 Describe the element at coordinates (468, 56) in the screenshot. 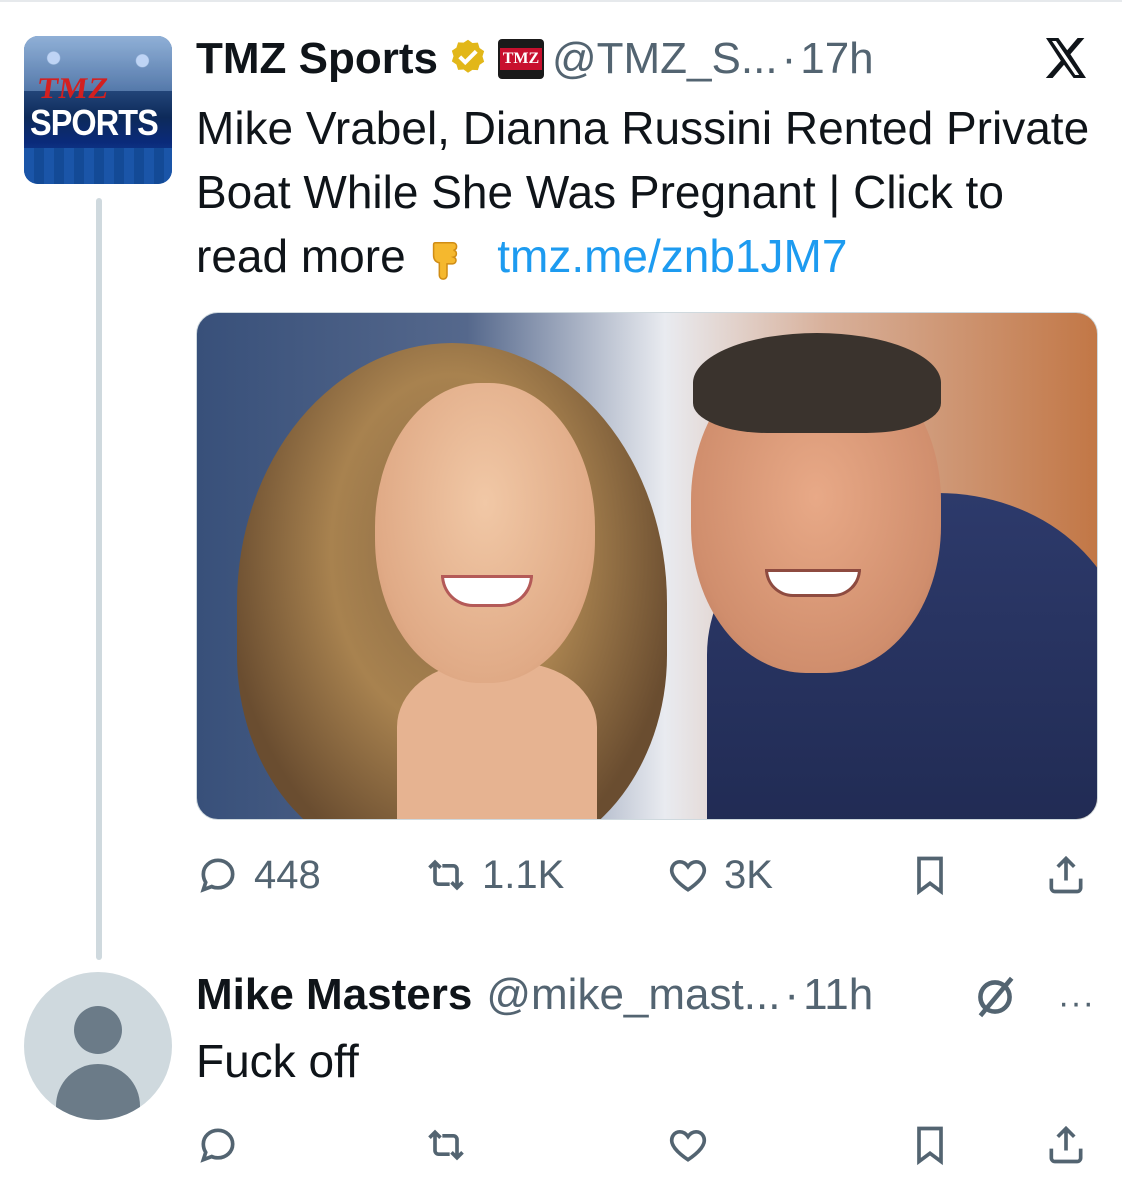

I see `verified-badge-icon` at that location.